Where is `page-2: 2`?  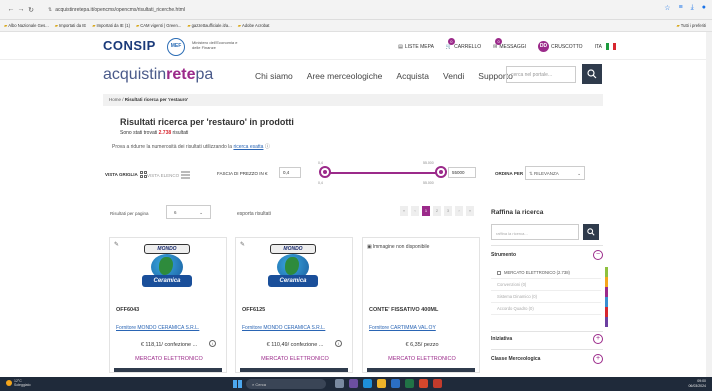 page-2: 2 is located at coordinates (437, 211).